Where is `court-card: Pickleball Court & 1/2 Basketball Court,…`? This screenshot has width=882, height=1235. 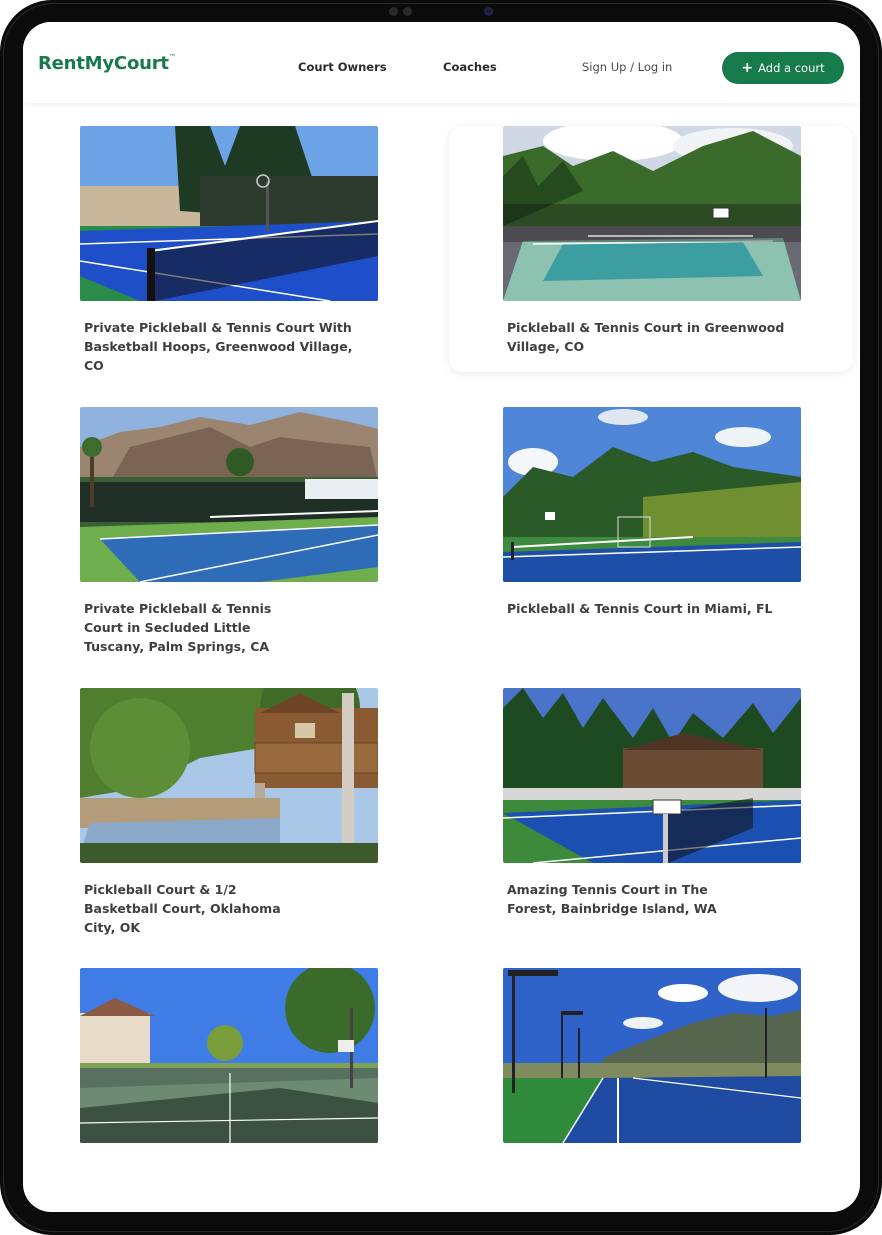
court-card: Pickleball Court & 1/2 Basketball Court,… is located at coordinates (230, 813).